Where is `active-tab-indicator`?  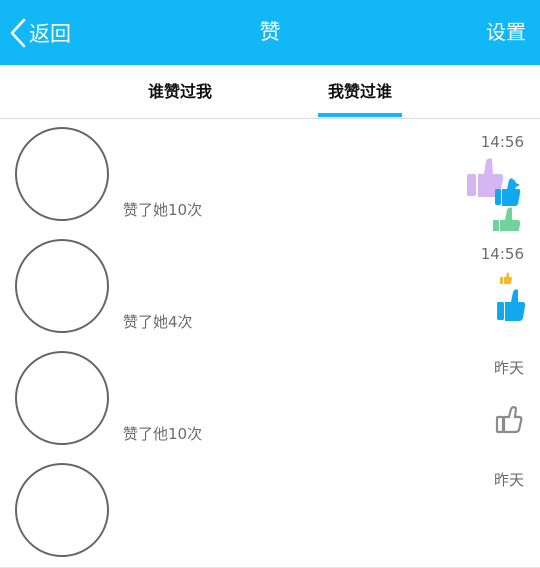
active-tab-indicator is located at coordinates (360, 115).